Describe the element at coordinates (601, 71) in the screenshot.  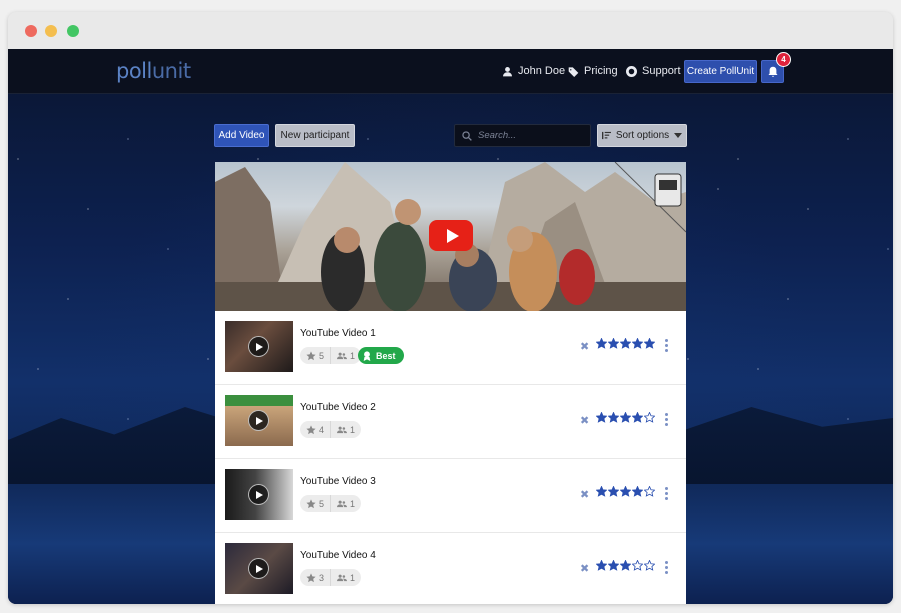
I see `pricing-label: Pricing` at that location.